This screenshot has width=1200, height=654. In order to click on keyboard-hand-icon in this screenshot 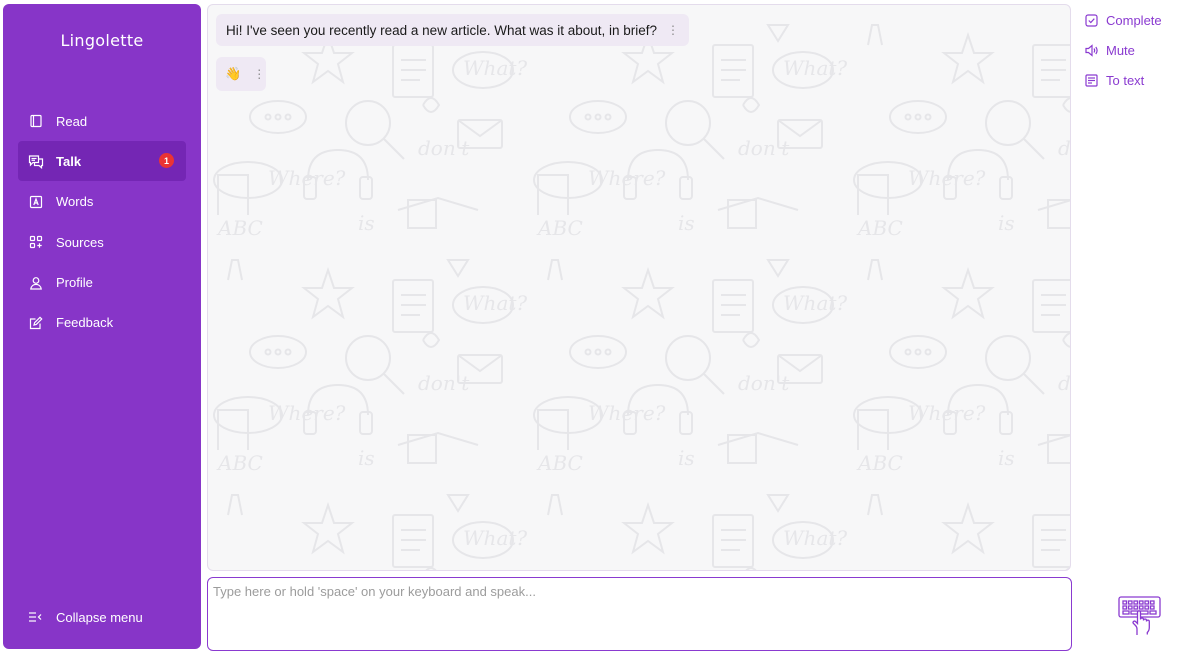, I will do `click(1139, 615)`.